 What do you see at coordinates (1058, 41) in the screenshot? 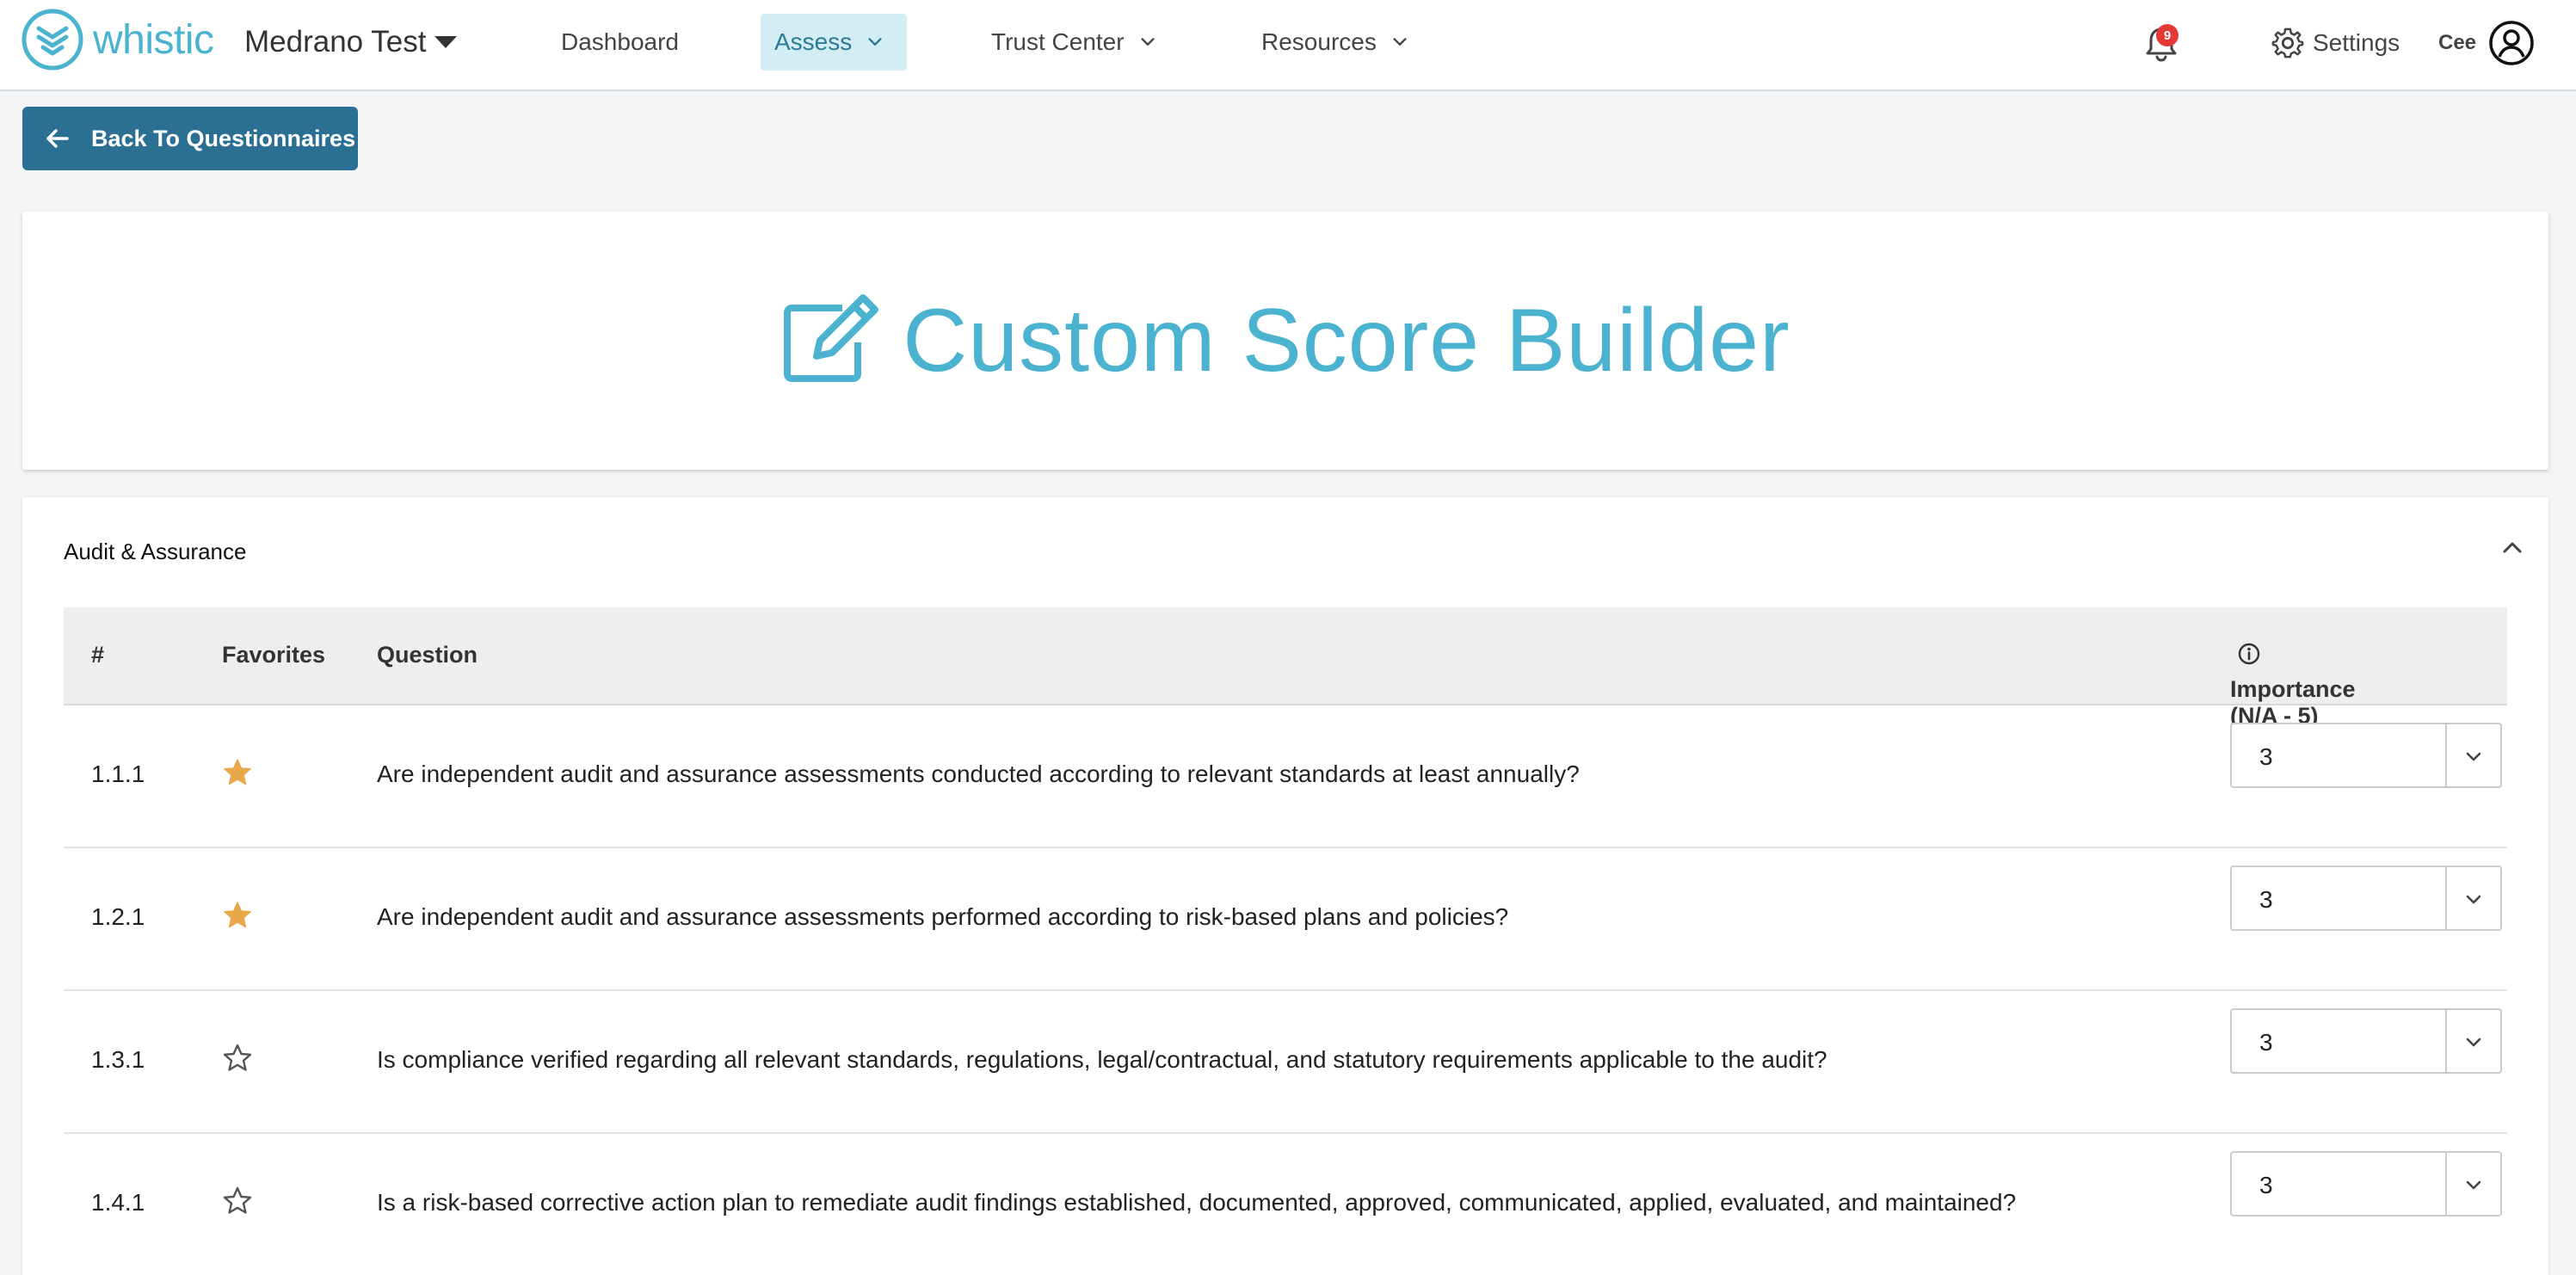
I see `nav-trust-center-label: Trust Center` at bounding box center [1058, 41].